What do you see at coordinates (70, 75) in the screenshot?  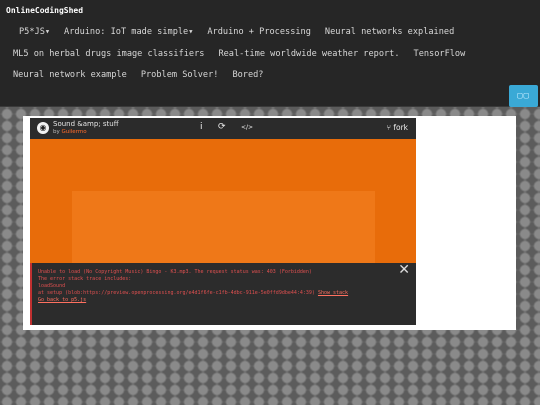 I see `nav-nn-example: Neural network example` at bounding box center [70, 75].